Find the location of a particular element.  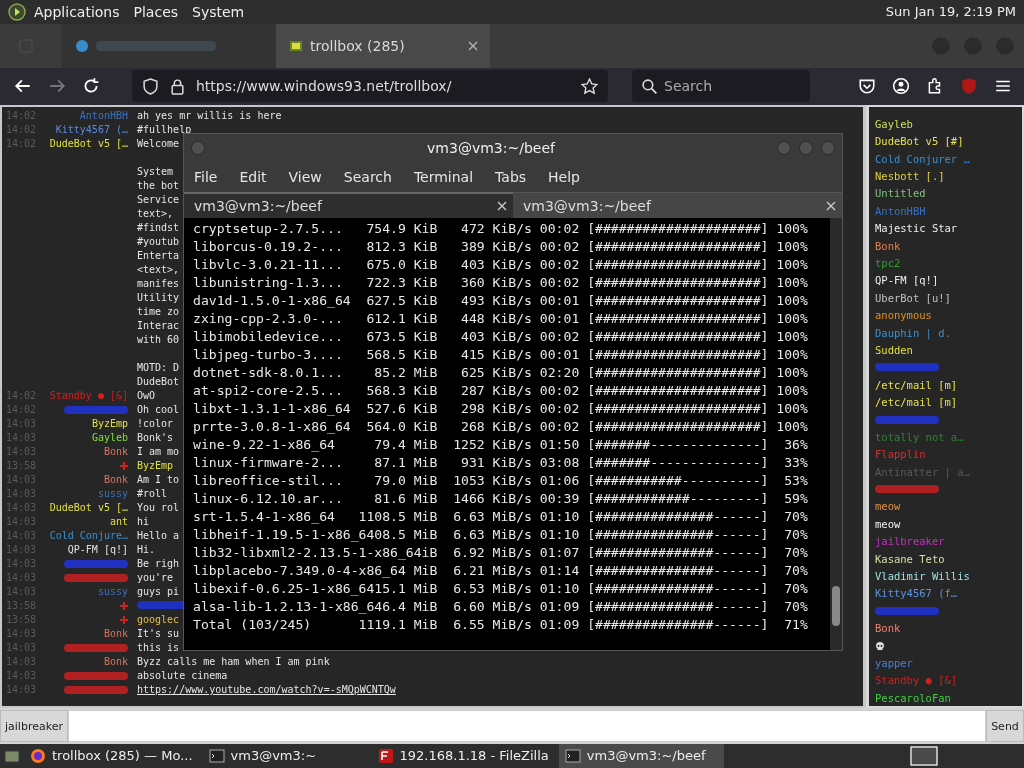

skull-icon is located at coordinates (880, 645).